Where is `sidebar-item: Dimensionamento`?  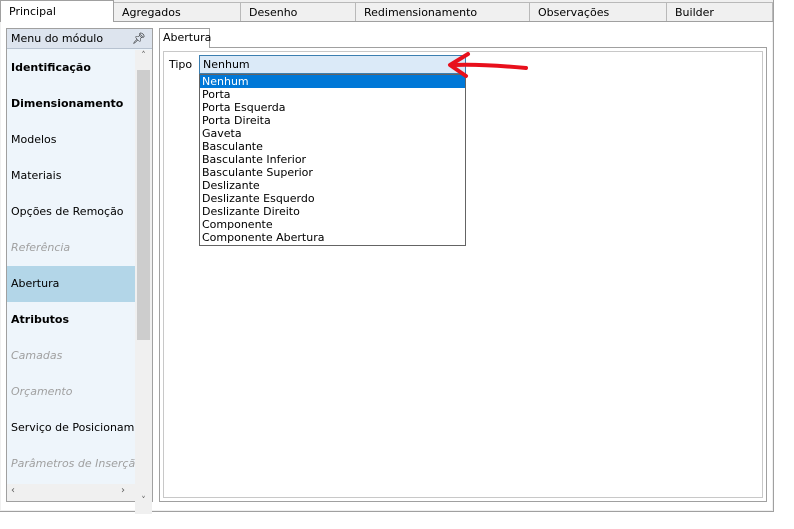
sidebar-item: Dimensionamento is located at coordinates (71, 104).